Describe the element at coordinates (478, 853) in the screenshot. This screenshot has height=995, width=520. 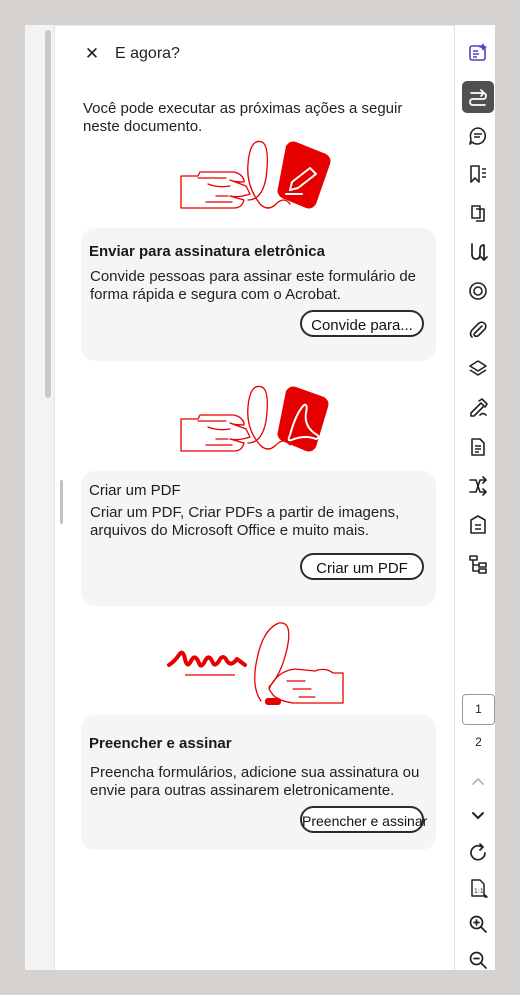
I see `rotate-icon` at that location.